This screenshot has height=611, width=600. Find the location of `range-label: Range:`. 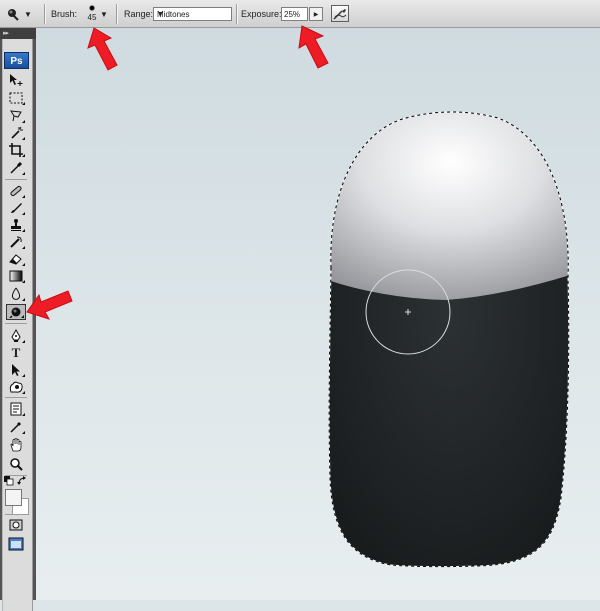

range-label: Range: is located at coordinates (139, 14).